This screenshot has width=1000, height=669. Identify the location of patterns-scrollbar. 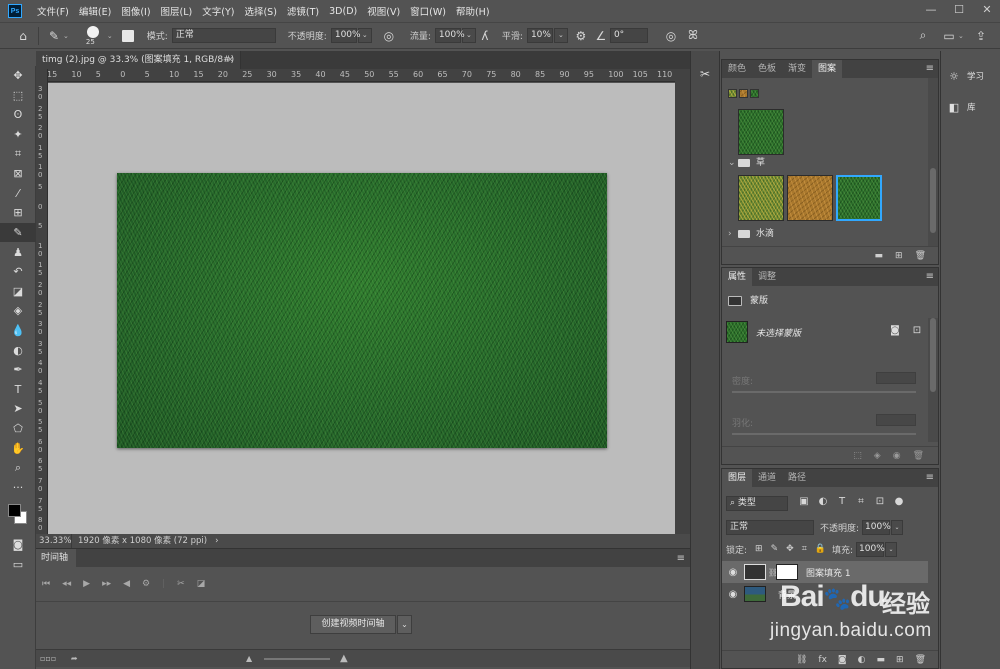
(933, 162).